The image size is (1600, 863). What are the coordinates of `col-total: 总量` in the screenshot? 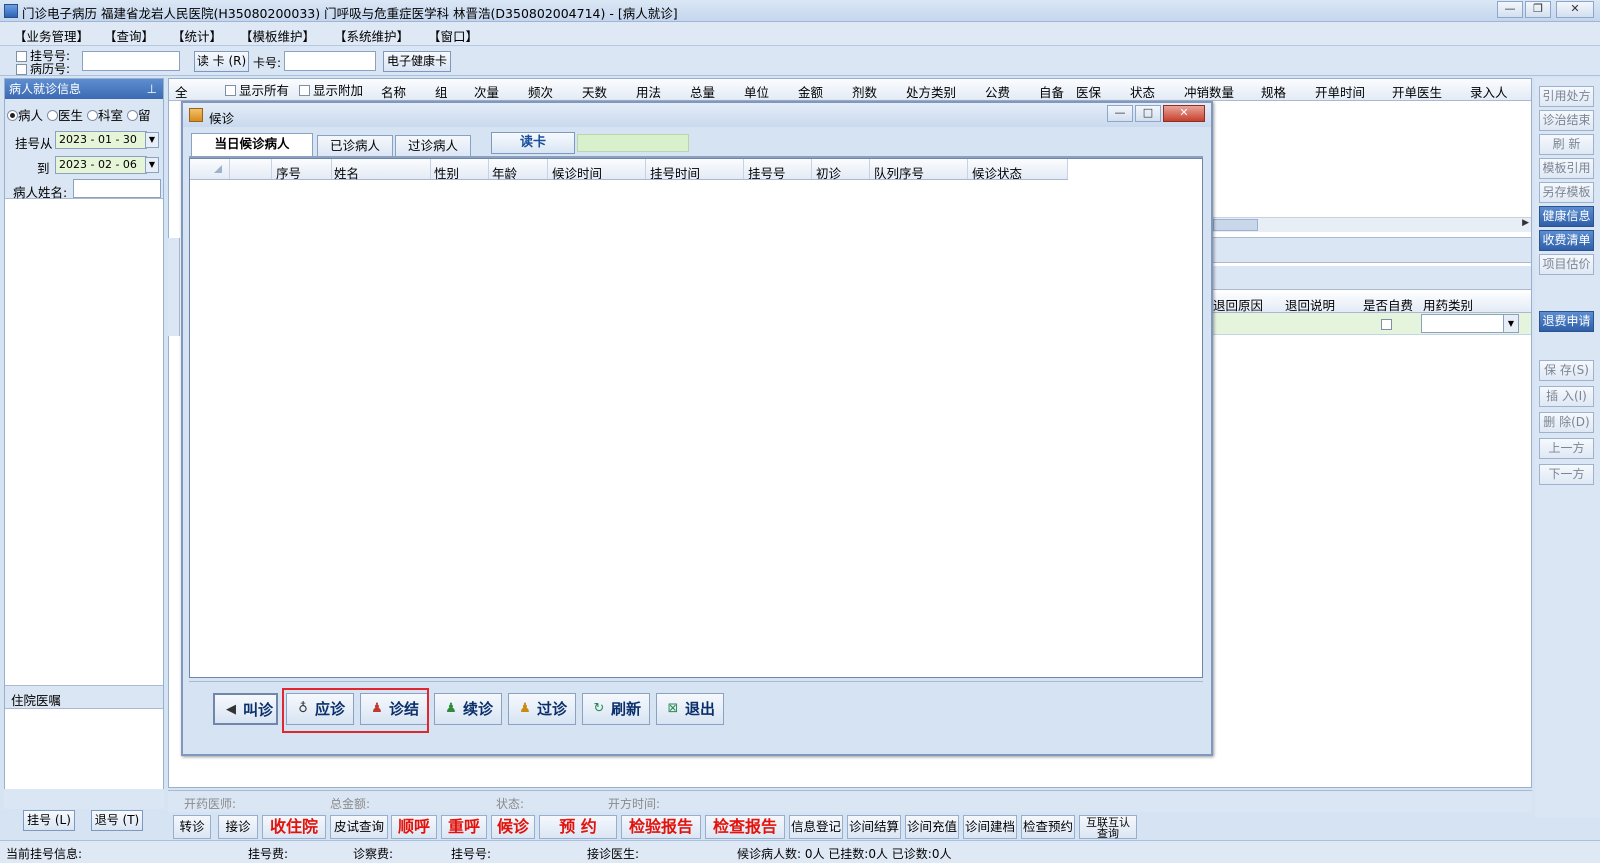 It's located at (702, 91).